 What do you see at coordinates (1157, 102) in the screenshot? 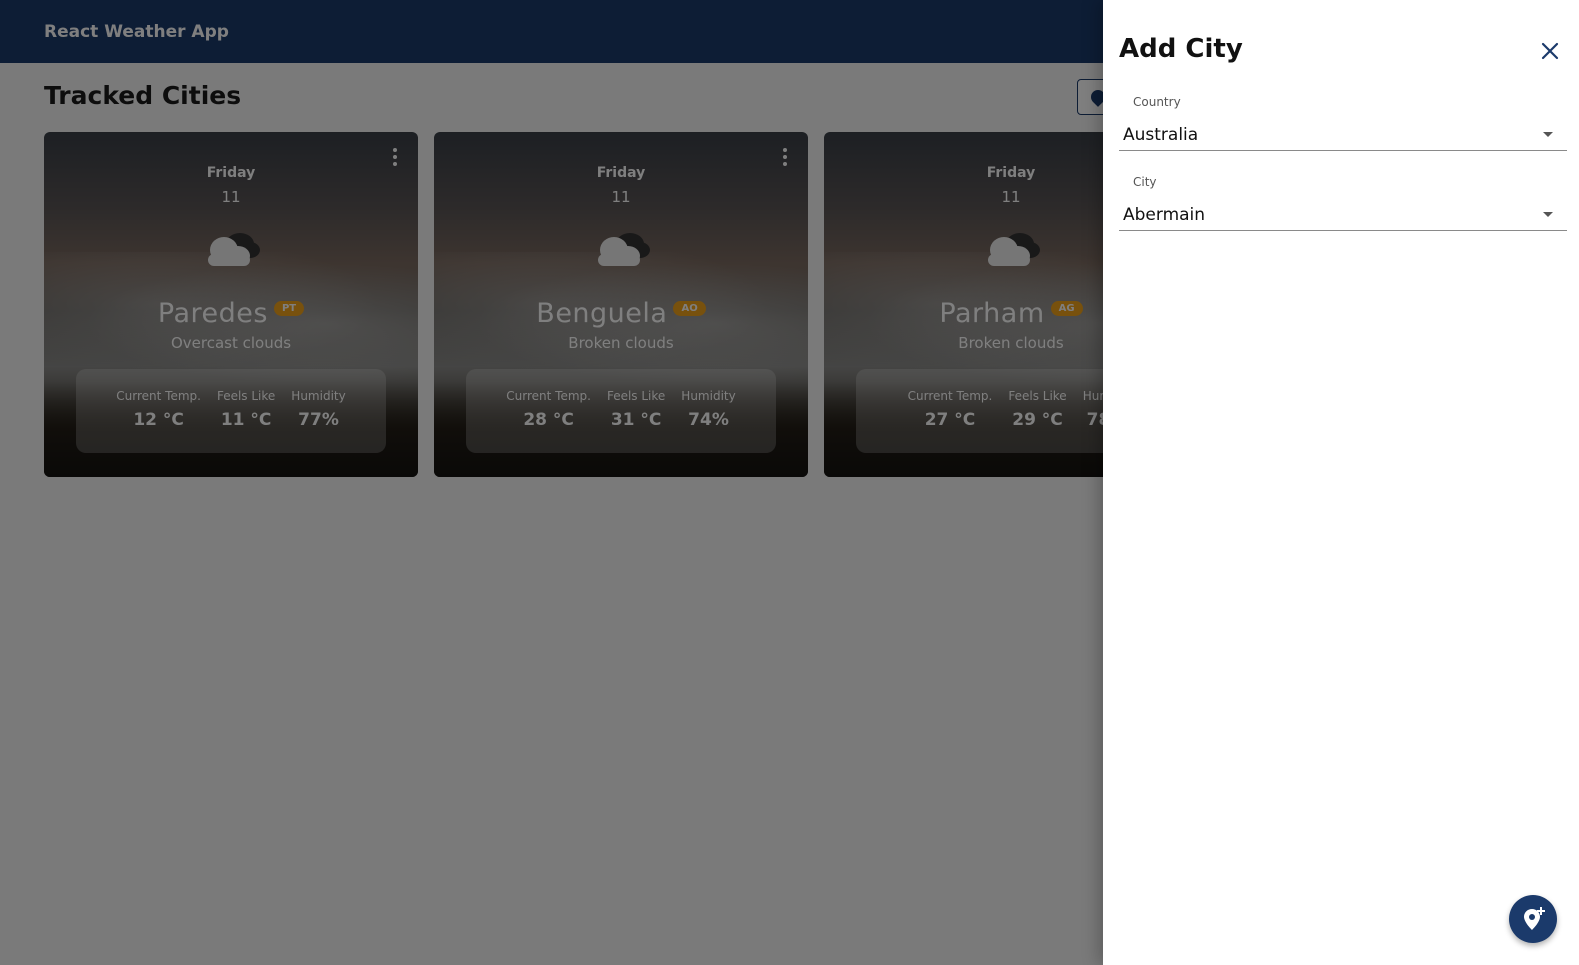
I see `country-label: Country` at bounding box center [1157, 102].